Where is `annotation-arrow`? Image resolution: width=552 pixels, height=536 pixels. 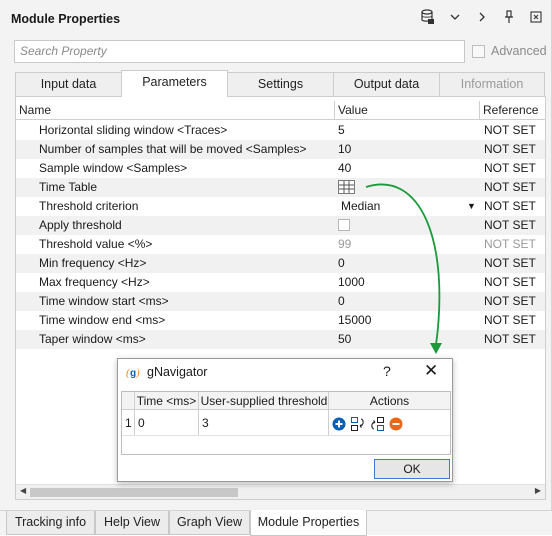 annotation-arrow is located at coordinates (403, 268).